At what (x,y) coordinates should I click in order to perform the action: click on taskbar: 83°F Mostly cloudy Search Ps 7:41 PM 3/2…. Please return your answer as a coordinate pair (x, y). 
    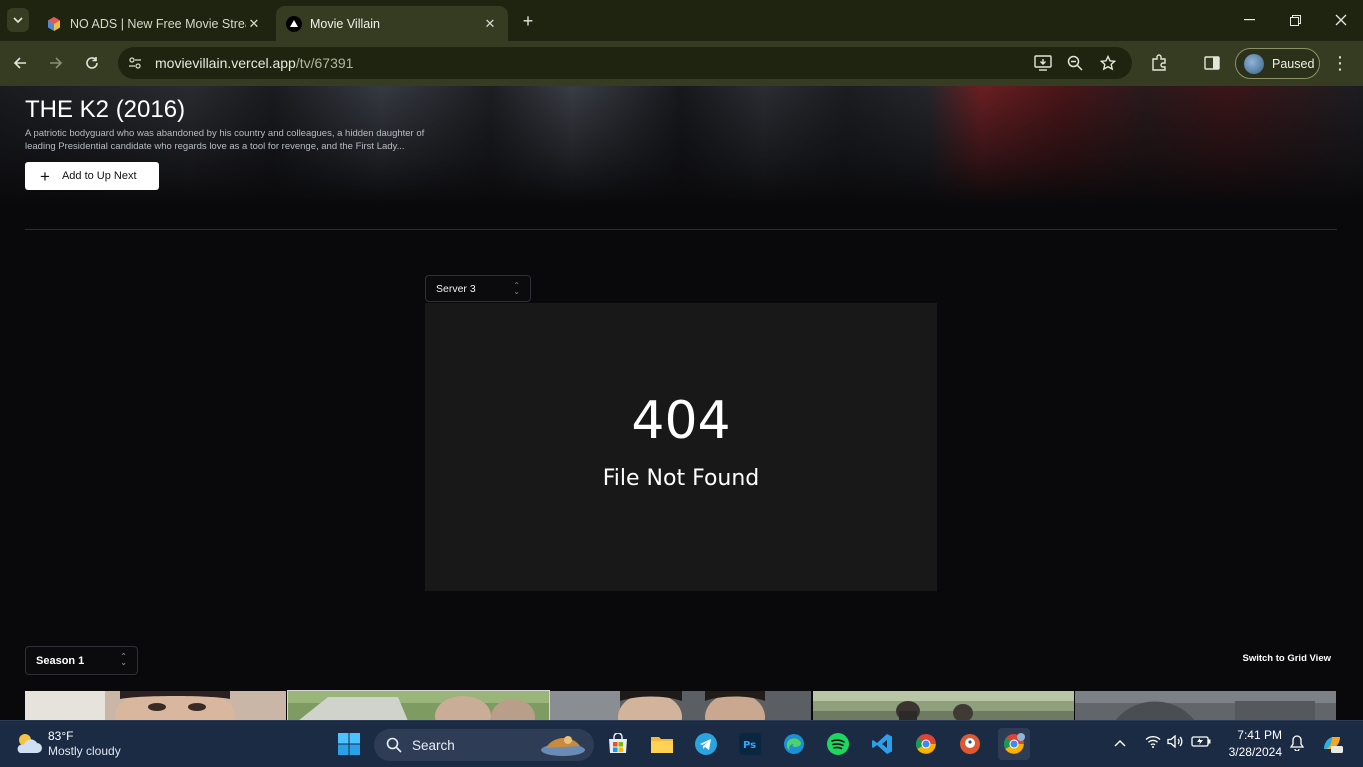
    Looking at the image, I should click on (681, 743).